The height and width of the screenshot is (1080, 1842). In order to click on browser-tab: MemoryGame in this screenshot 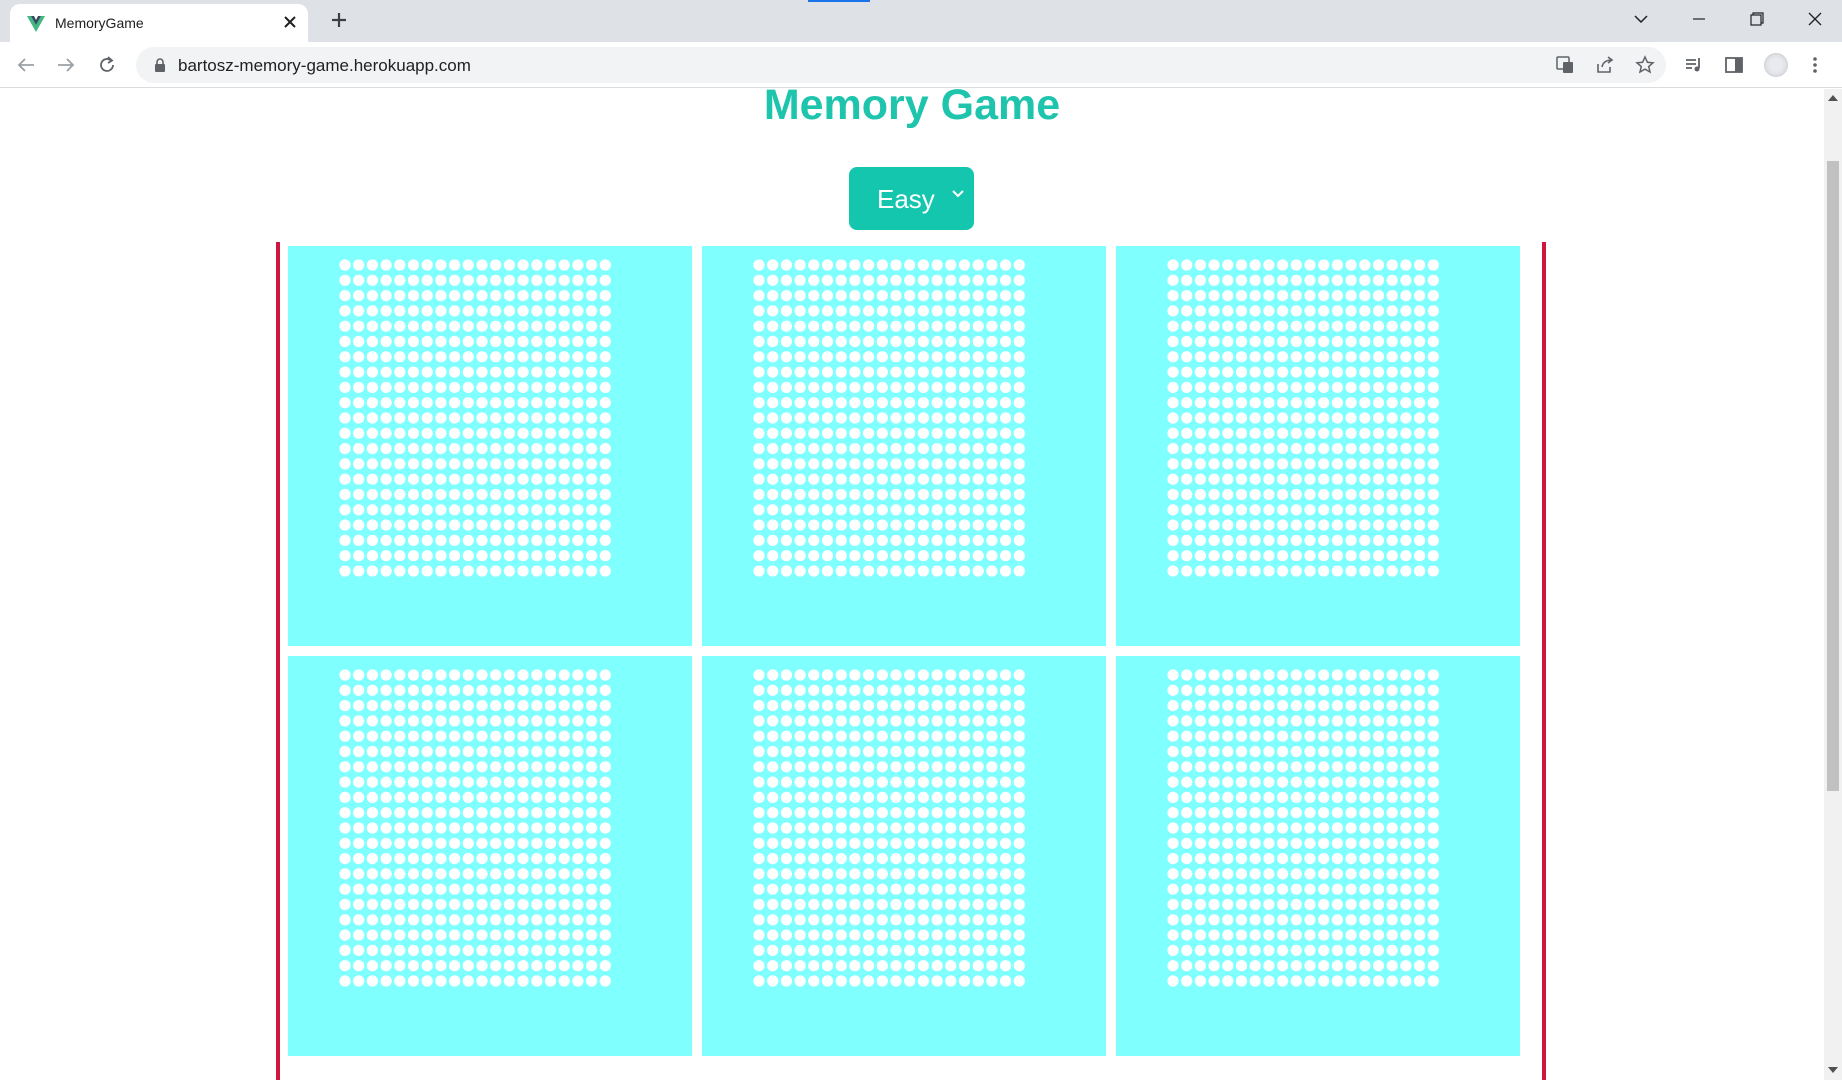, I will do `click(159, 23)`.